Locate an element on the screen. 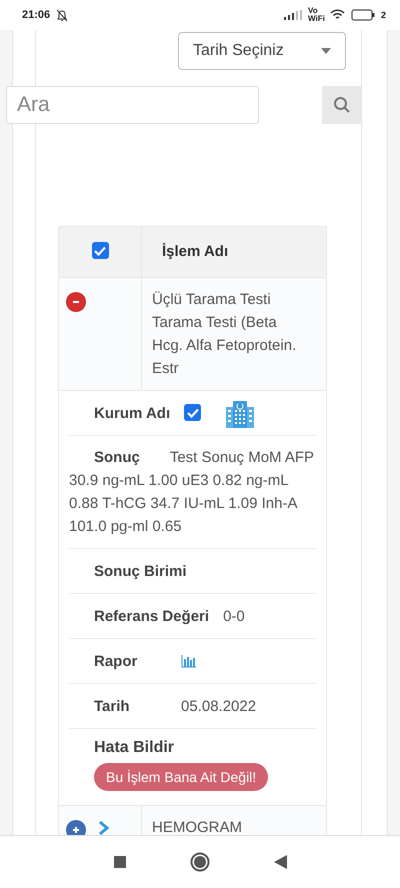 This screenshot has height=888, width=400. procedure-name: HEMOGRAM is located at coordinates (197, 827).